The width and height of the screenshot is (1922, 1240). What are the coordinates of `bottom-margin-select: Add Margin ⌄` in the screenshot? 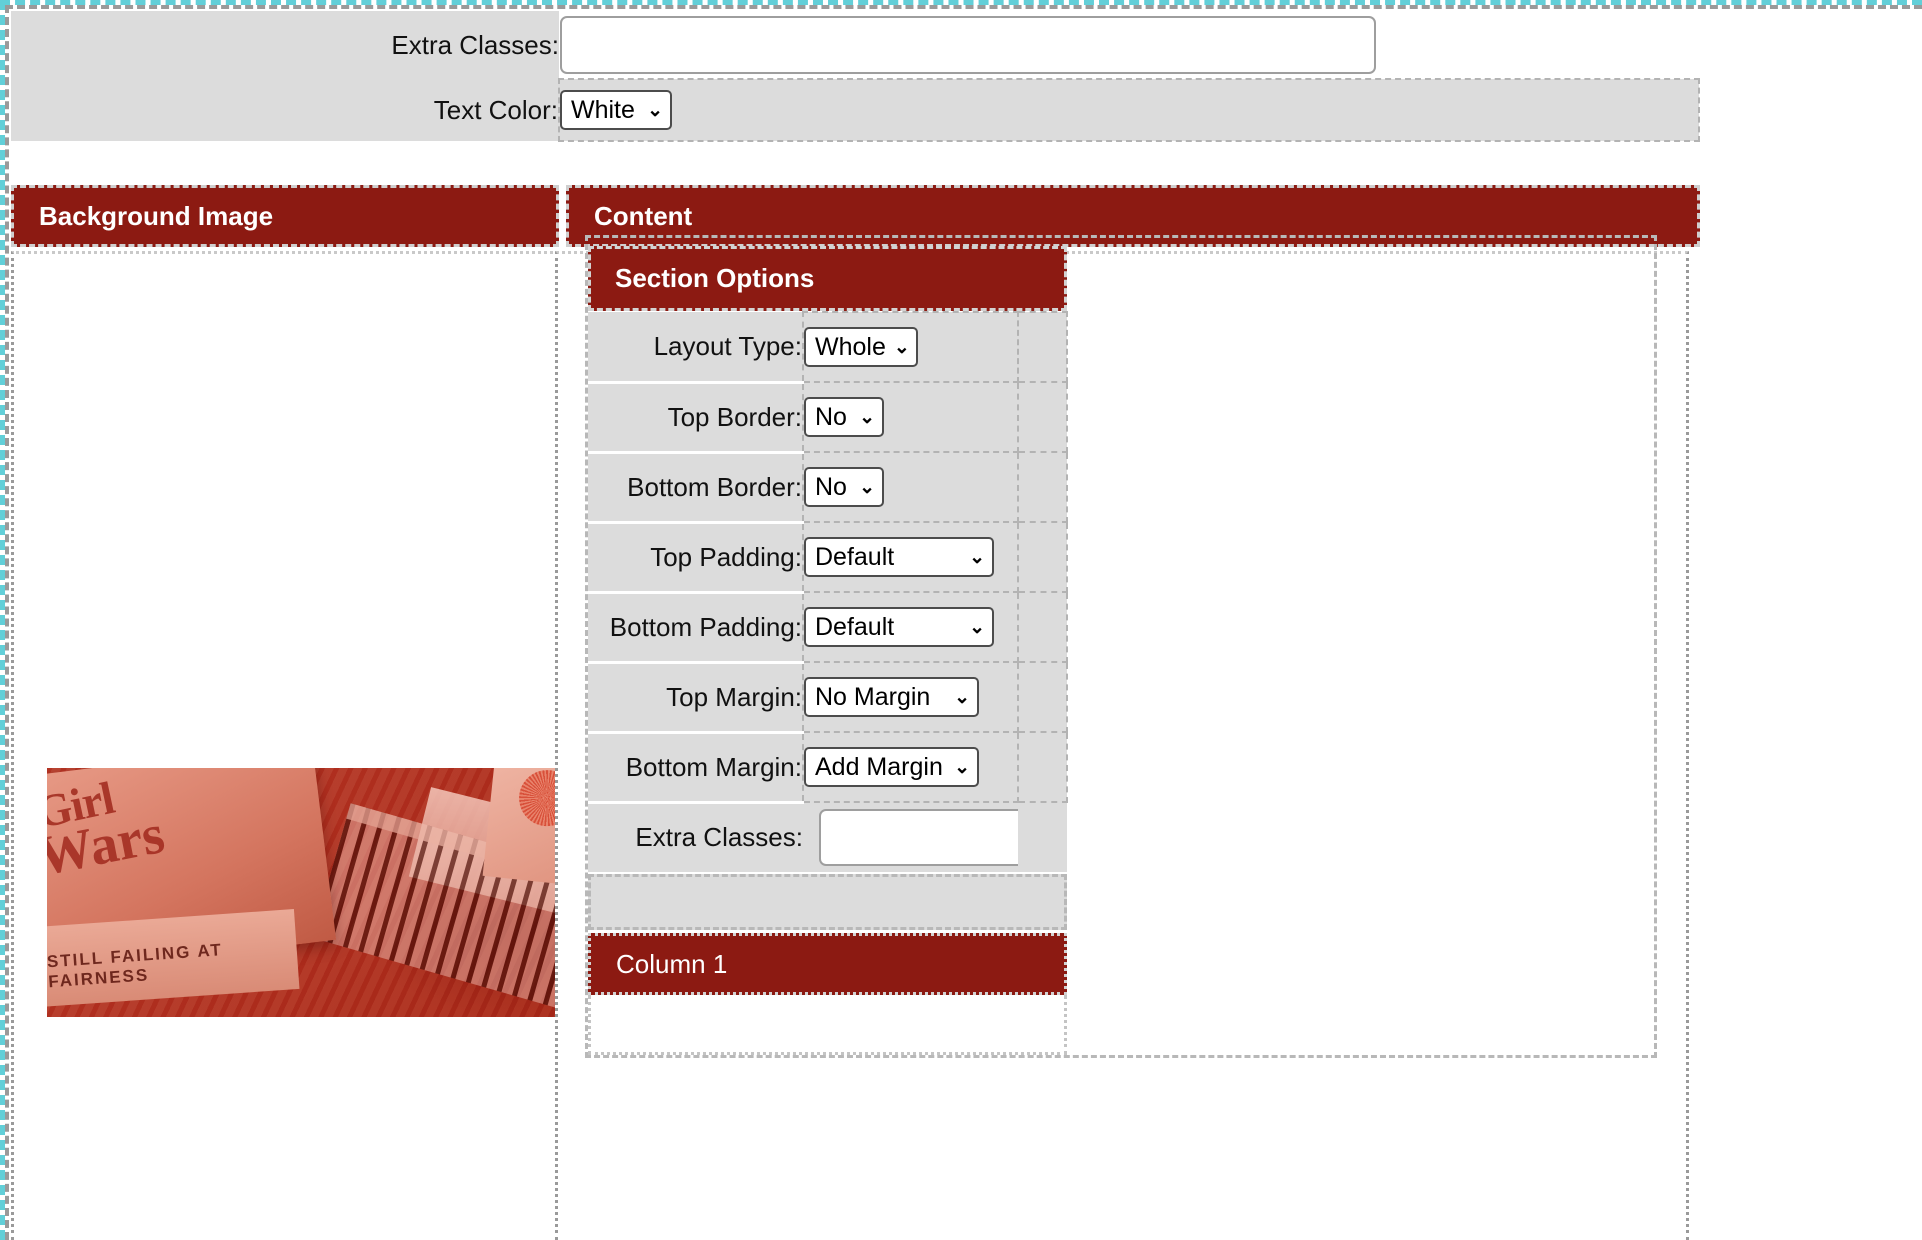 It's located at (891, 767).